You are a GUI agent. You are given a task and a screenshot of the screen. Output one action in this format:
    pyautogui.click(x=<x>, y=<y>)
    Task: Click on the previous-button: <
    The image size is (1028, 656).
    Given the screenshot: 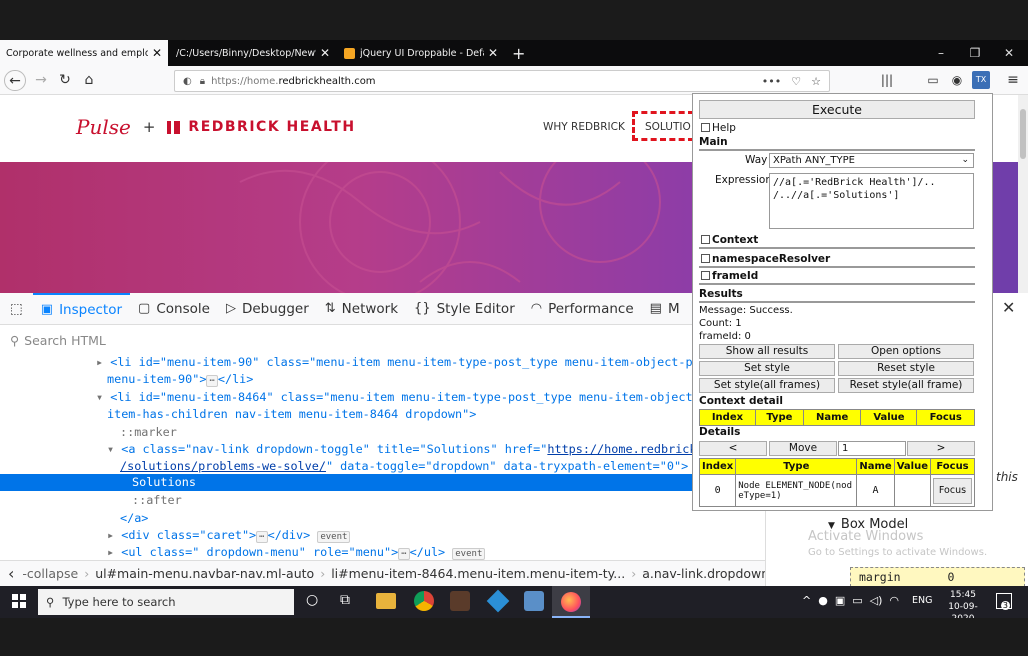 What is the action you would take?
    pyautogui.click(x=733, y=448)
    